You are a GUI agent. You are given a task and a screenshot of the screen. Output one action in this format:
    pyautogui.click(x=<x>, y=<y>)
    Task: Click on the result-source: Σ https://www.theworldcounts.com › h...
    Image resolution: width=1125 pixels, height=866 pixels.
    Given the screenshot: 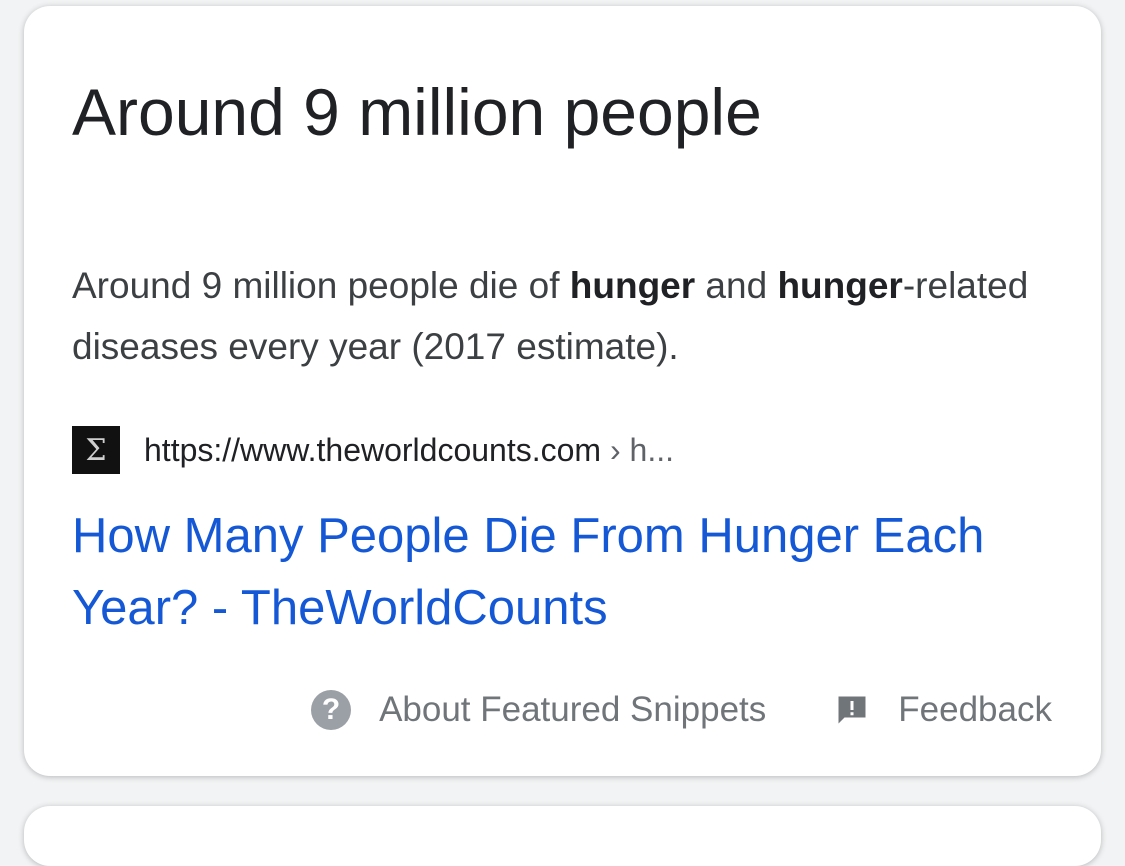 What is the action you would take?
    pyautogui.click(x=373, y=450)
    